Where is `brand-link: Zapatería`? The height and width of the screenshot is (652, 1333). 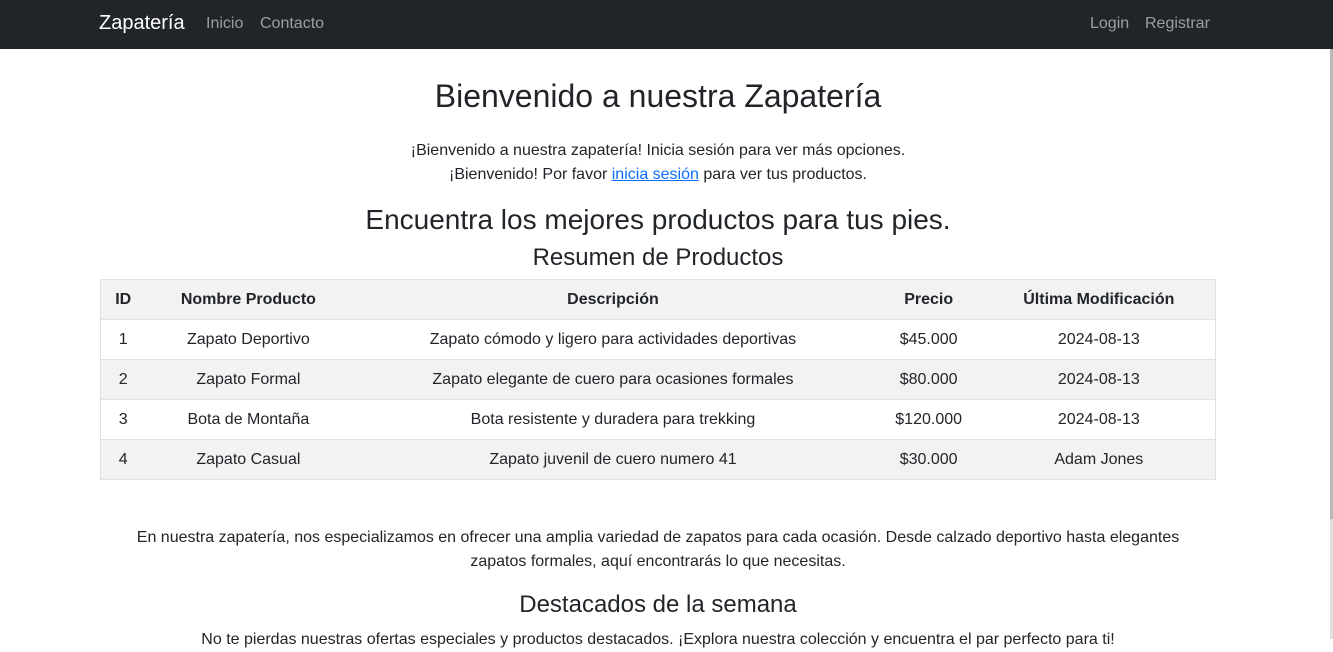 brand-link: Zapatería is located at coordinates (142, 23).